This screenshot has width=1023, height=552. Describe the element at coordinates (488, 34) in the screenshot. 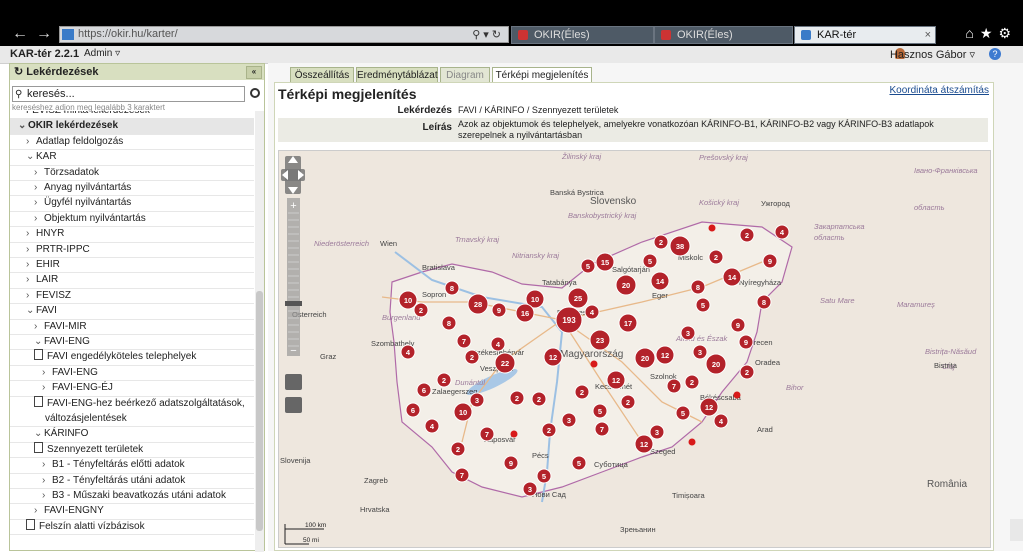

I see `search-refresh-icon: ⚲▾↻` at that location.